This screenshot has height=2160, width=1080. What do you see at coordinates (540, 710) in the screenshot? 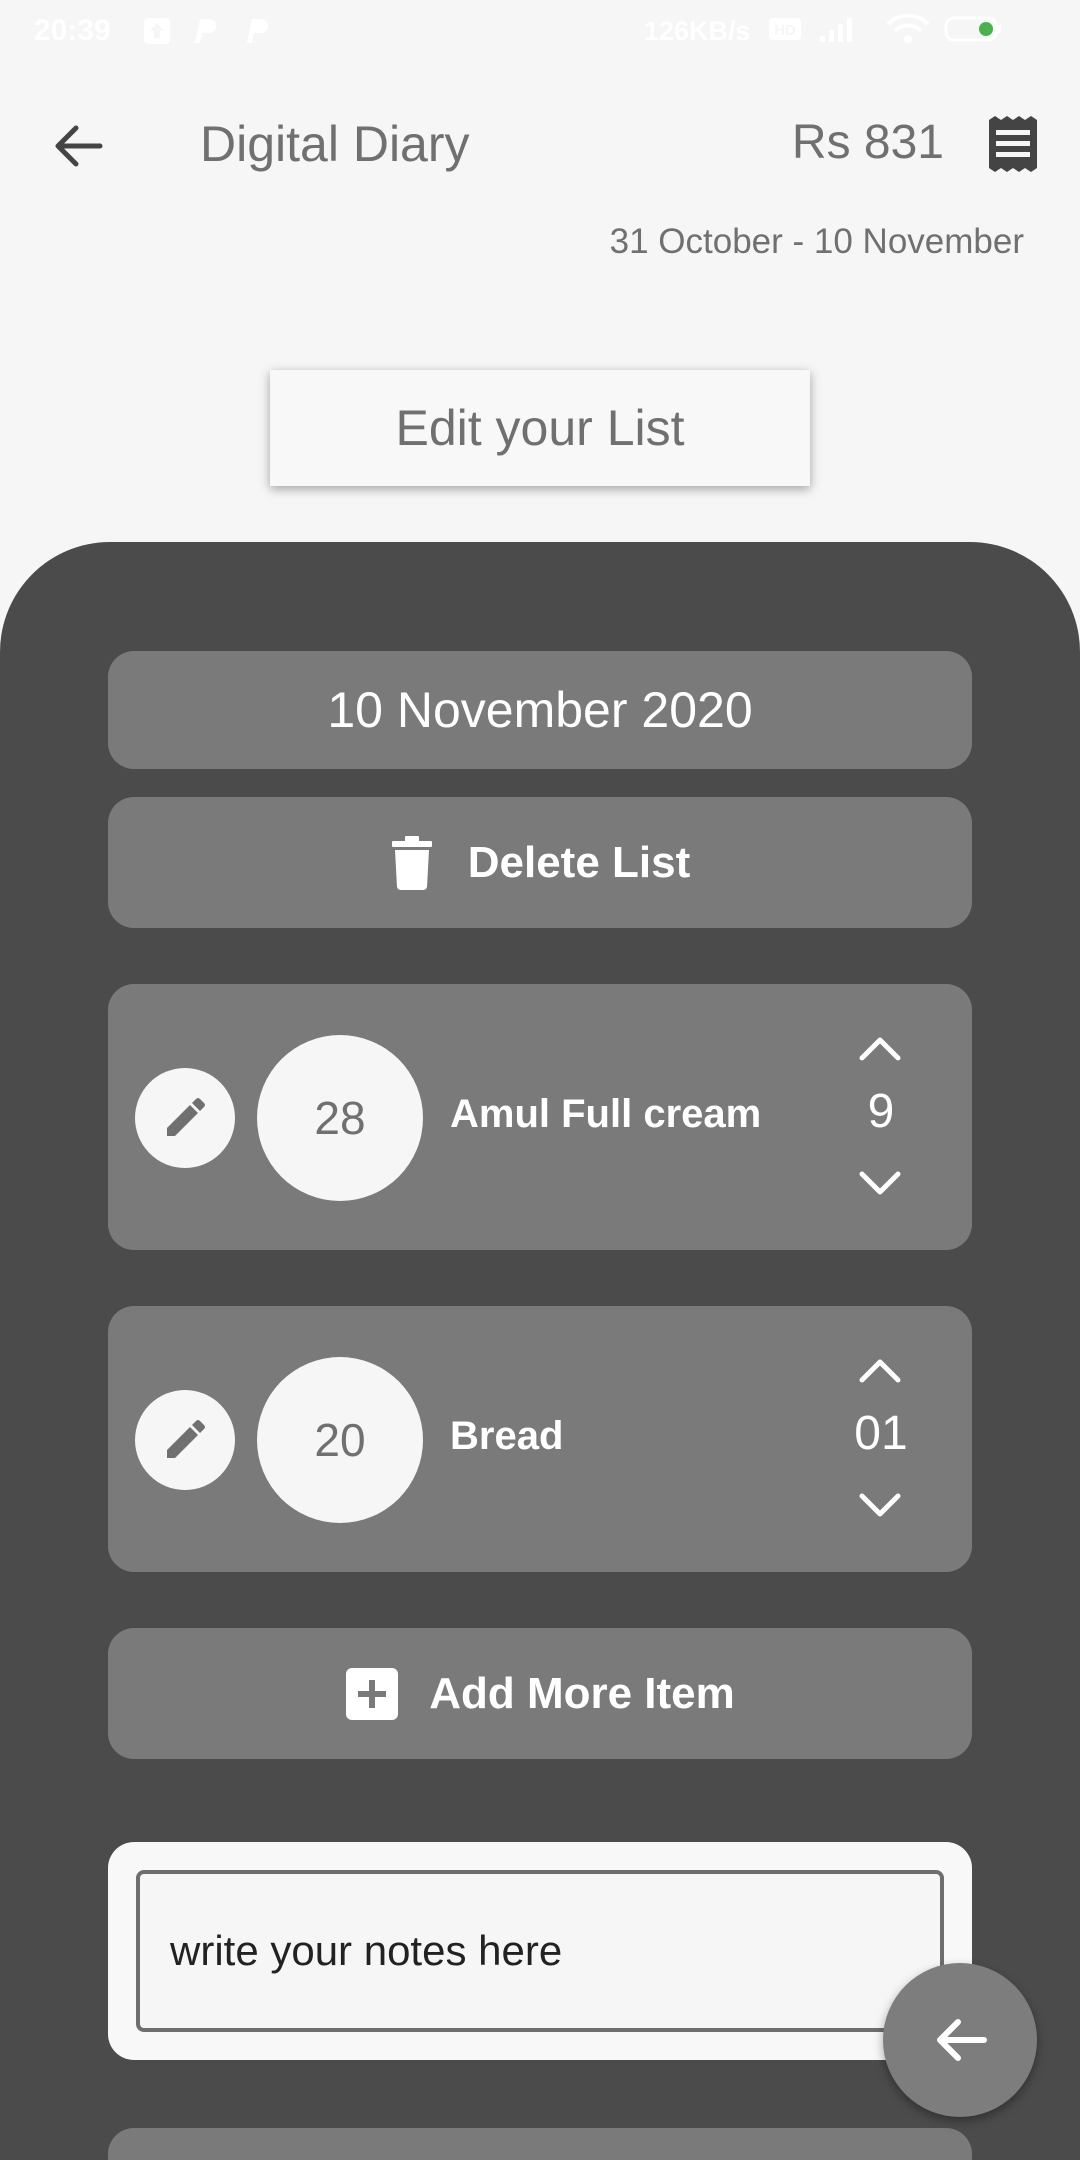
I see `list-date: 10 November 2020` at bounding box center [540, 710].